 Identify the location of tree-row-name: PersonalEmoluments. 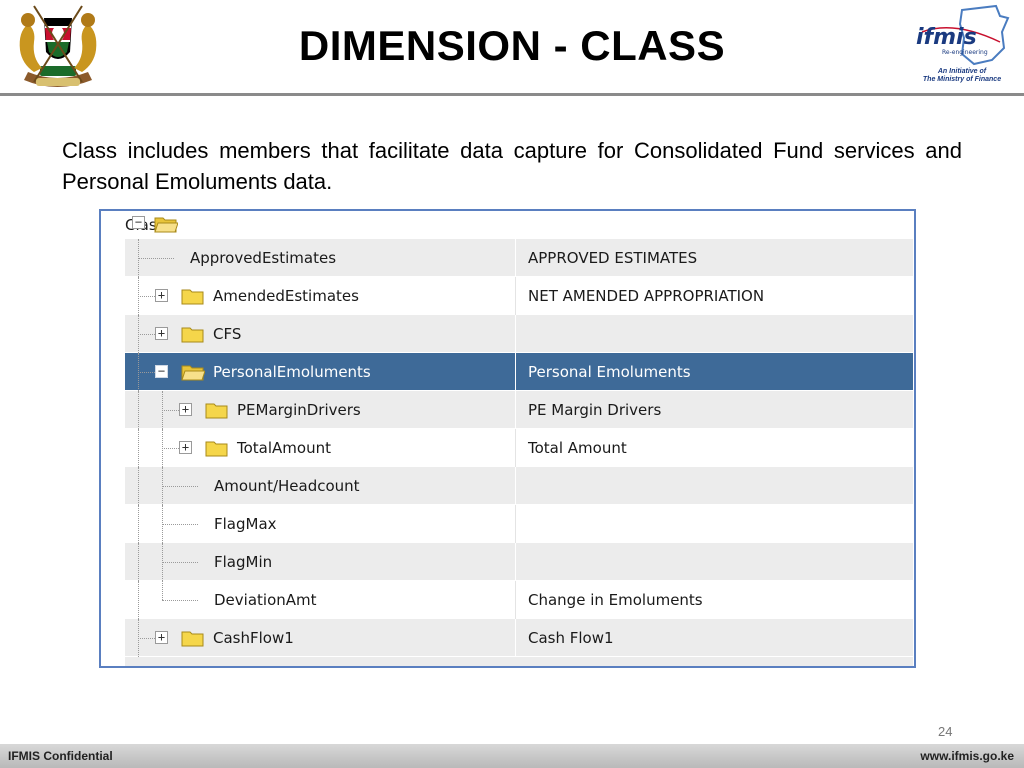
(292, 372).